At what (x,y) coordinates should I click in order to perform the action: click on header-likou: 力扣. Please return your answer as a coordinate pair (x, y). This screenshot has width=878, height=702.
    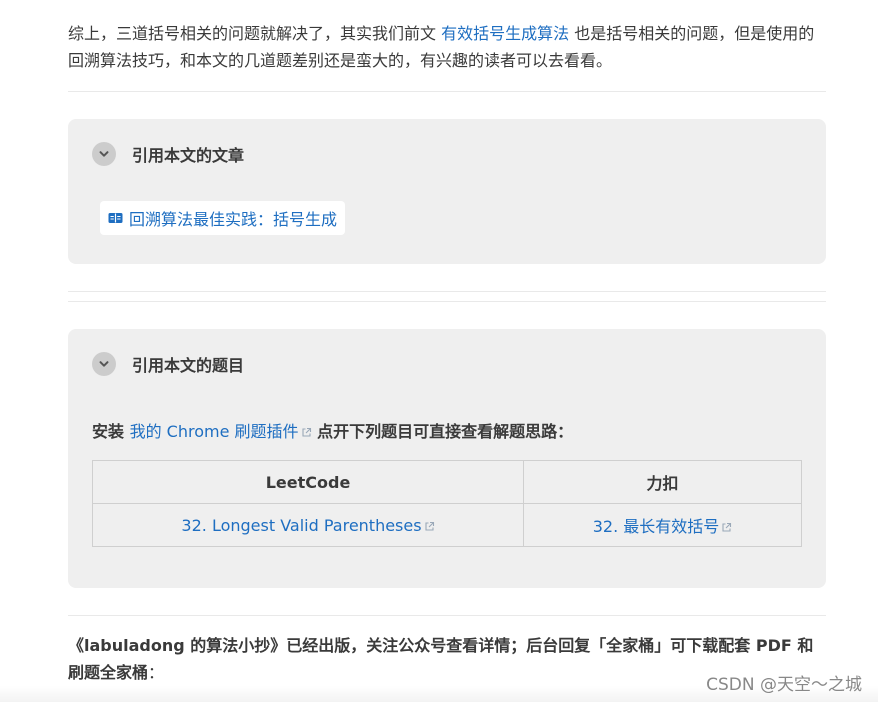
    Looking at the image, I should click on (662, 482).